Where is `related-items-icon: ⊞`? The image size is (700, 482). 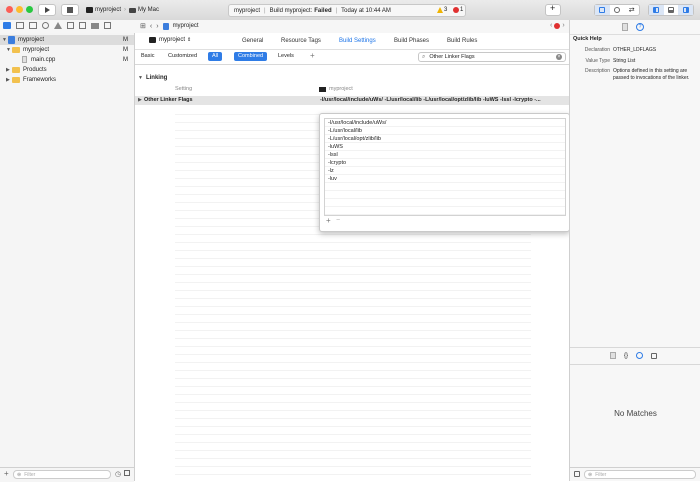
related-items-icon: ⊞ is located at coordinates (143, 26).